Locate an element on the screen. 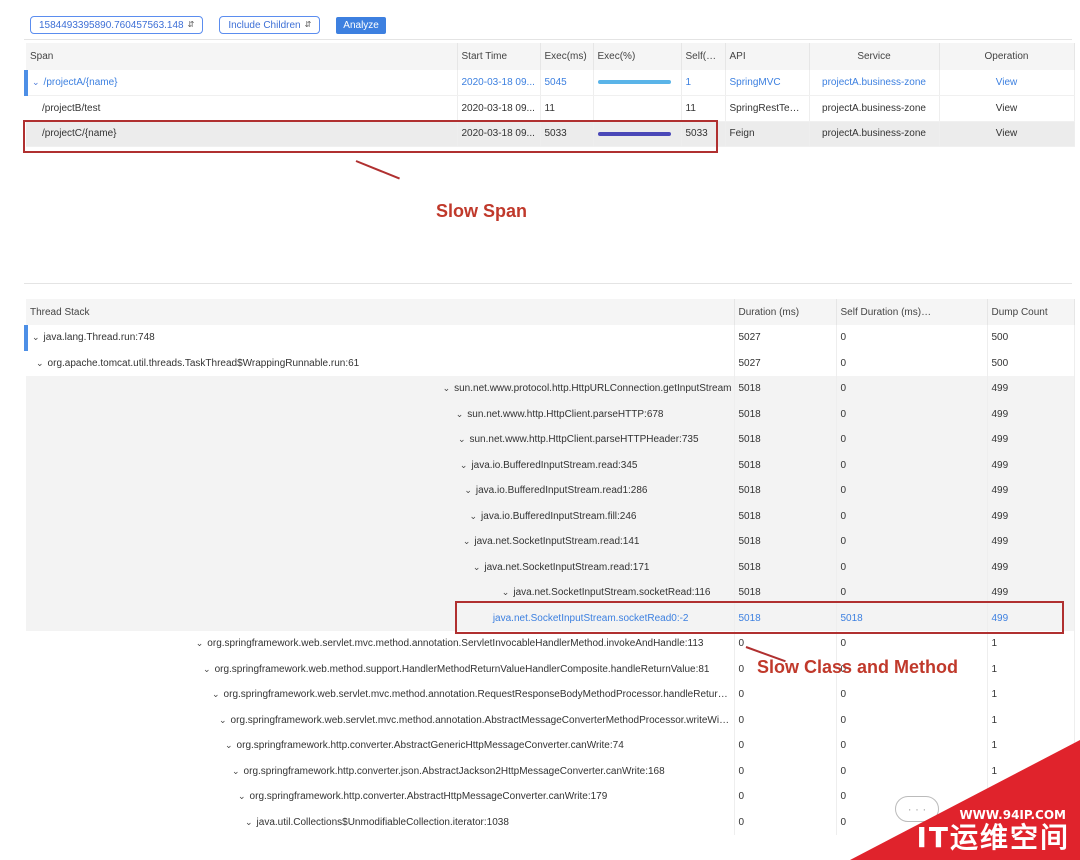 Image resolution: width=1080 pixels, height=860 pixels. dump-count: 1 is located at coordinates (1031, 720).